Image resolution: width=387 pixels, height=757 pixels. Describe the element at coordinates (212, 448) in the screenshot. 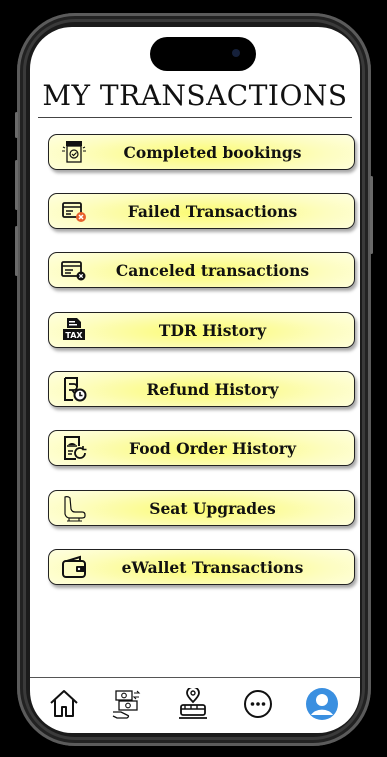

I see `menu-item-label: Food Order History` at that location.